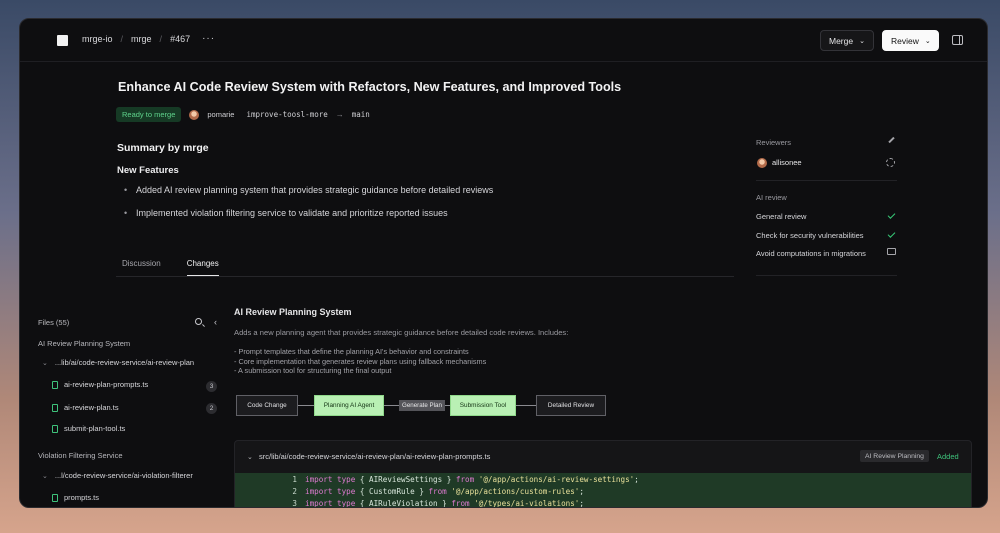  I want to click on code-text: { CustomRule }, so click(392, 491).